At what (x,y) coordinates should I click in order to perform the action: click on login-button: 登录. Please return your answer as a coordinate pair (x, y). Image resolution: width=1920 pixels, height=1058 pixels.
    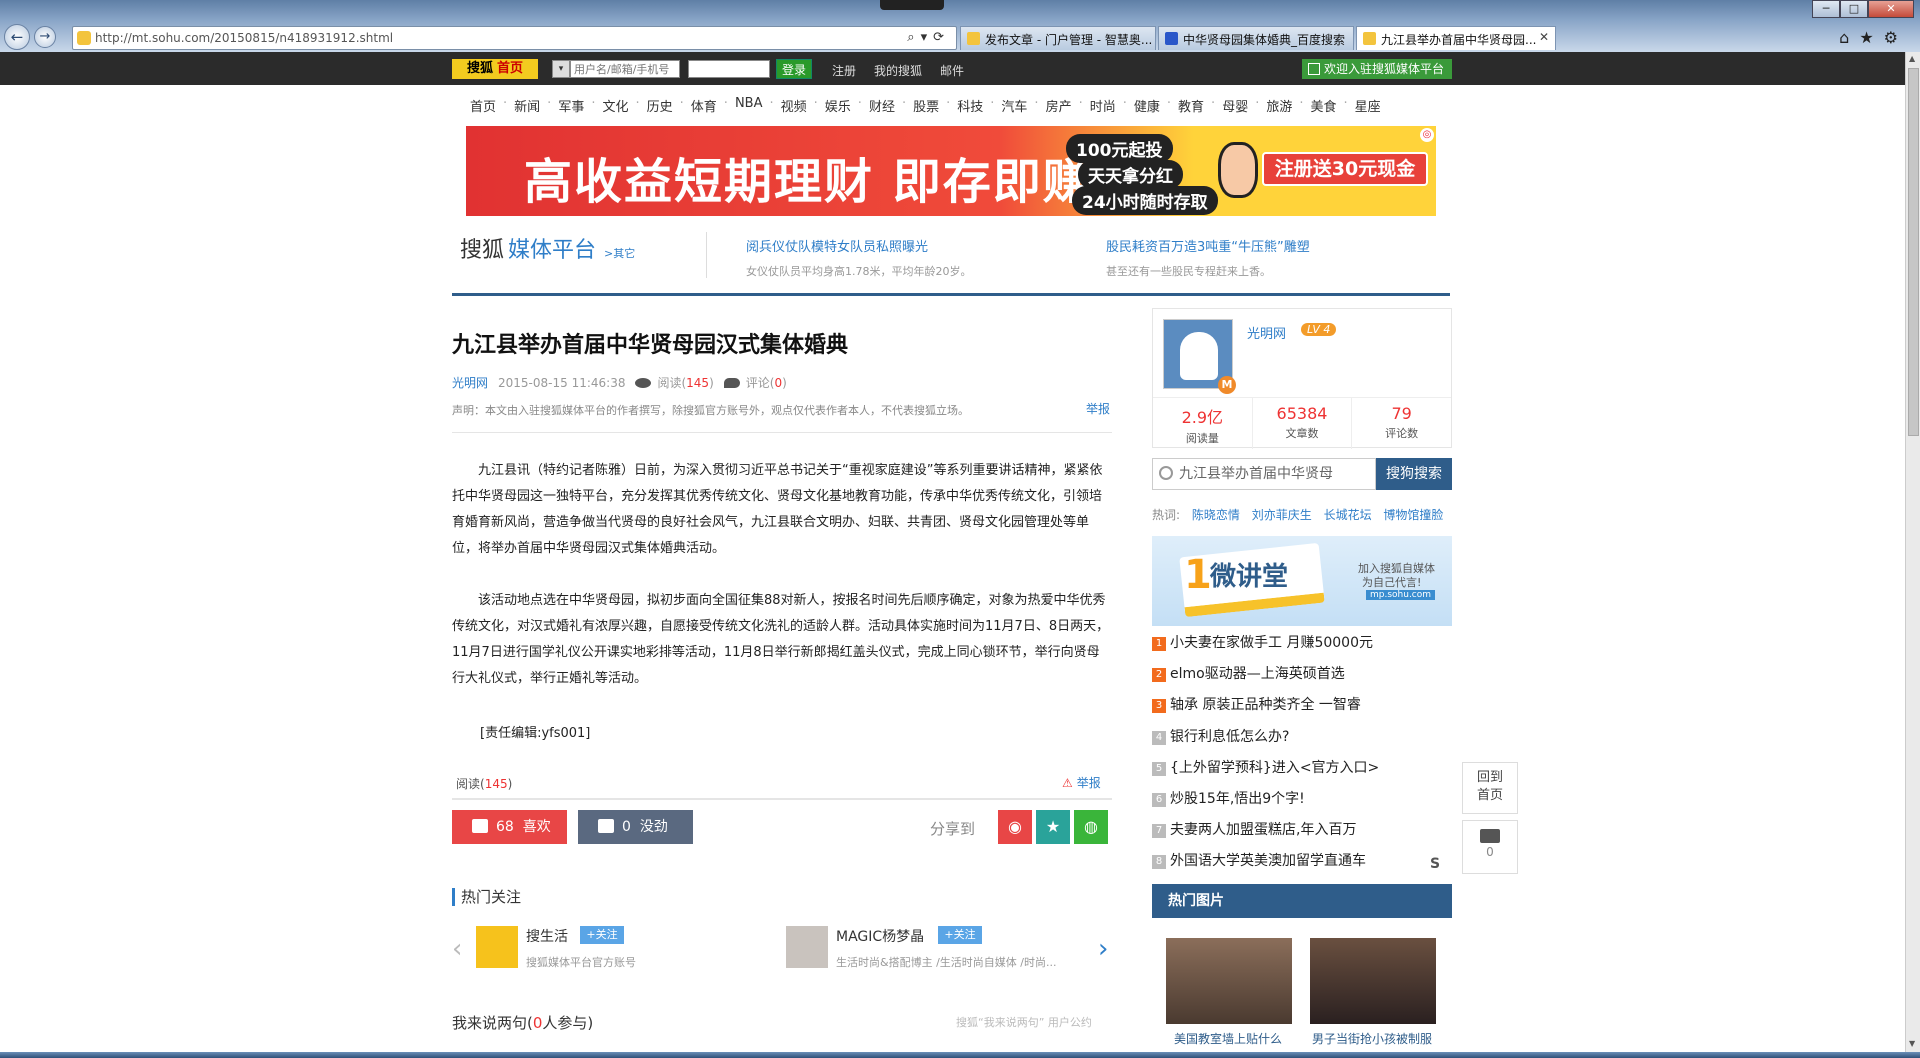
    Looking at the image, I should click on (794, 69).